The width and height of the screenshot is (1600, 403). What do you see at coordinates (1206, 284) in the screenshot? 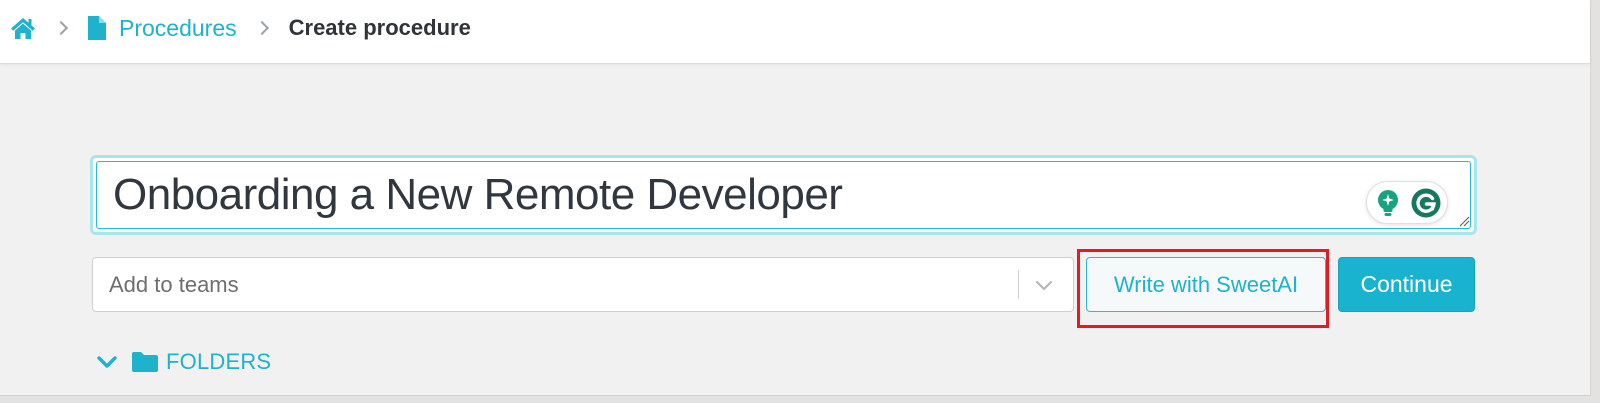
I see `write-with-sweetai-button: Write with SweetAI` at bounding box center [1206, 284].